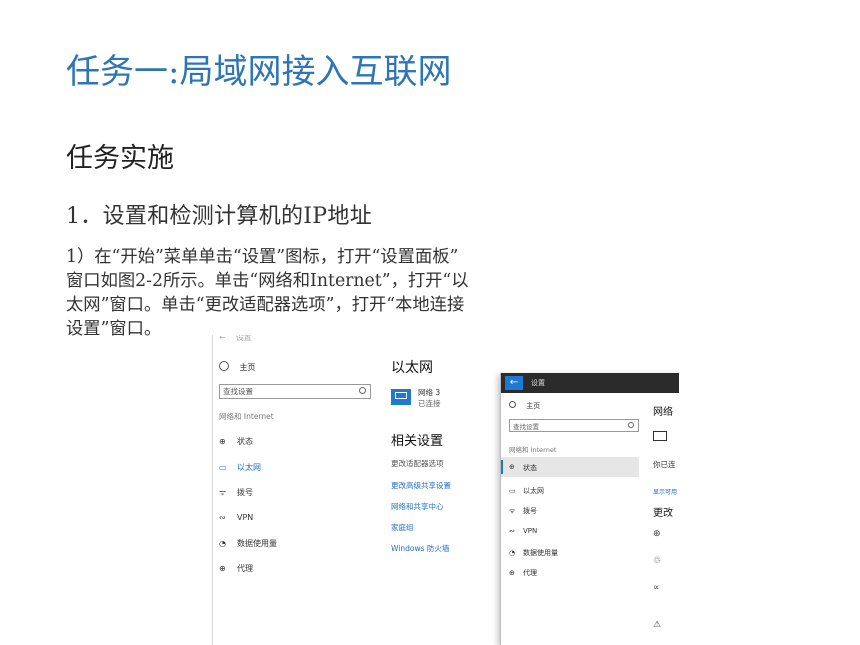 This screenshot has width=860, height=645. What do you see at coordinates (664, 464) in the screenshot?
I see `overlay-connected-text: 你已连` at bounding box center [664, 464].